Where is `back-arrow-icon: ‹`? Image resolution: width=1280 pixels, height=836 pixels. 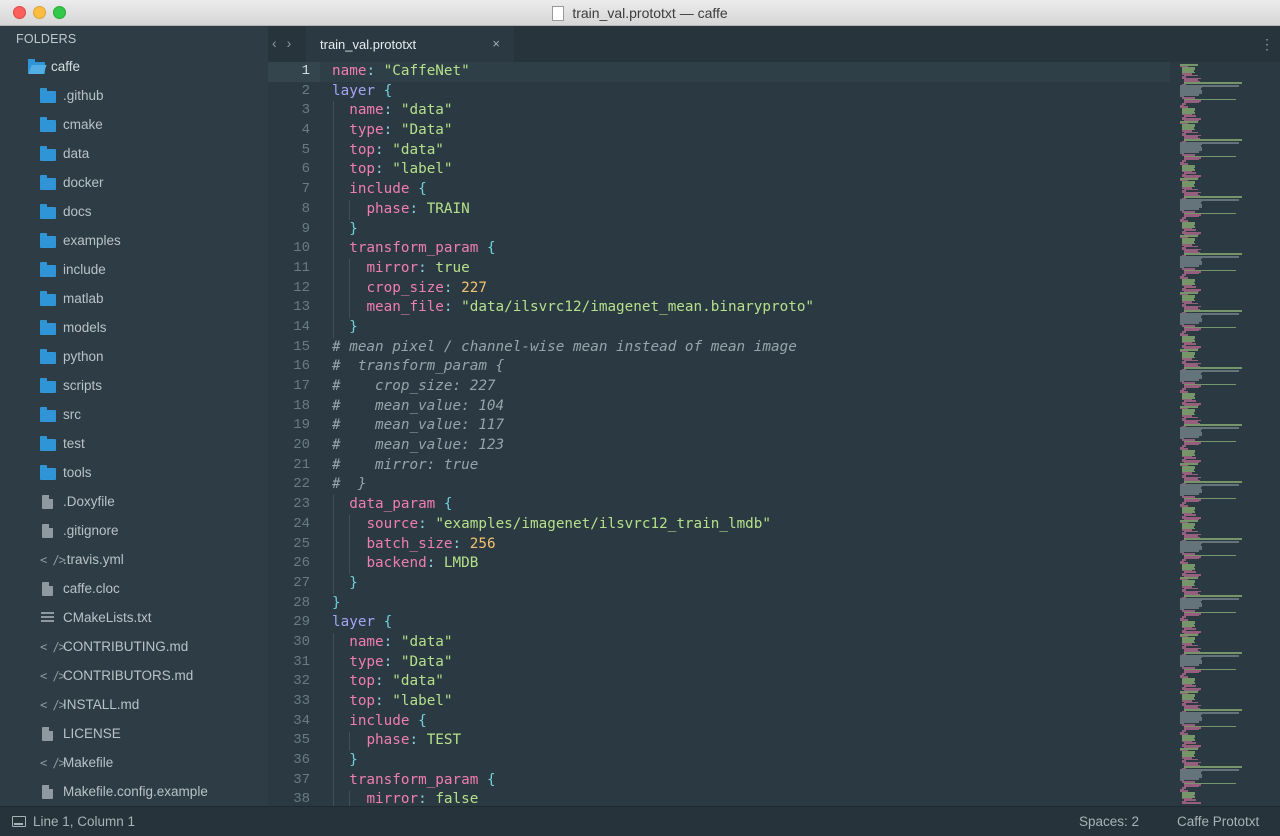 back-arrow-icon: ‹ is located at coordinates (274, 43).